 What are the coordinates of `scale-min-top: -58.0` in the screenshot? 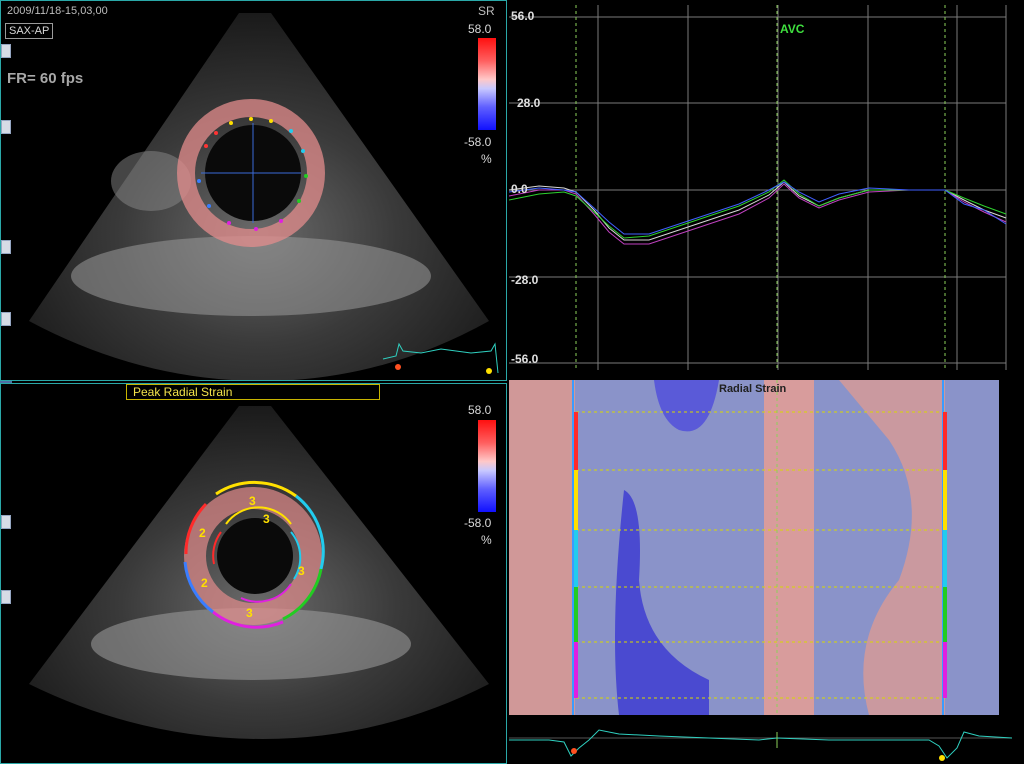 It's located at (478, 142).